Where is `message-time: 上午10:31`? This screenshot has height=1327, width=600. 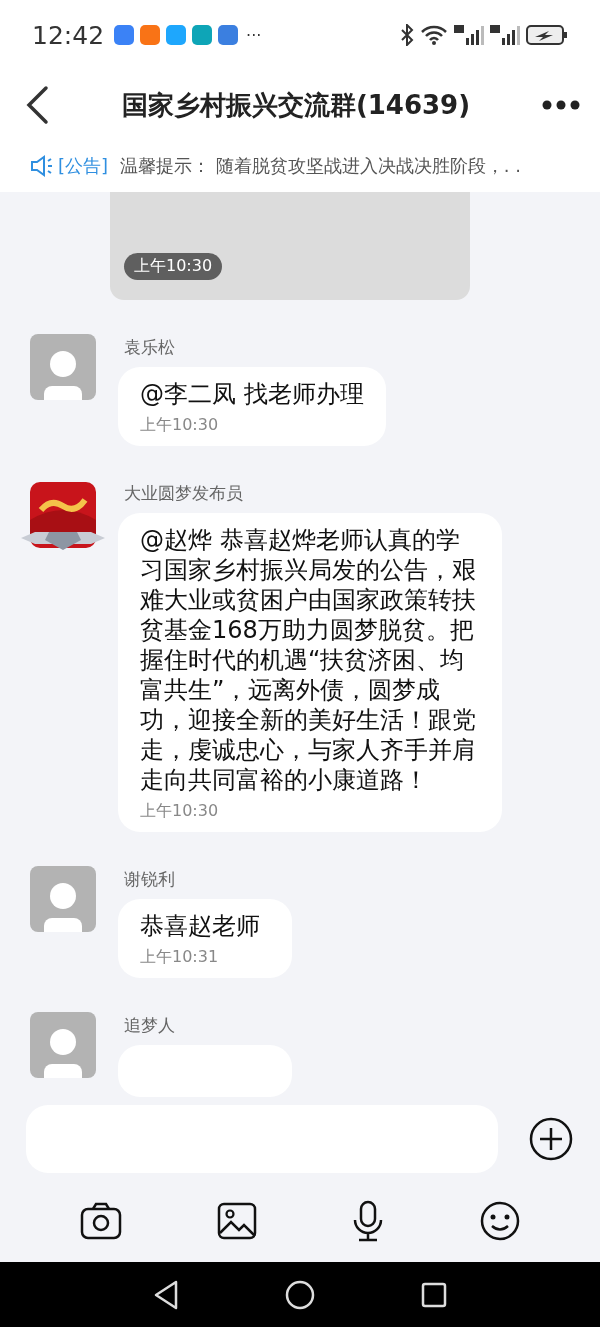 message-time: 上午10:31 is located at coordinates (180, 957).